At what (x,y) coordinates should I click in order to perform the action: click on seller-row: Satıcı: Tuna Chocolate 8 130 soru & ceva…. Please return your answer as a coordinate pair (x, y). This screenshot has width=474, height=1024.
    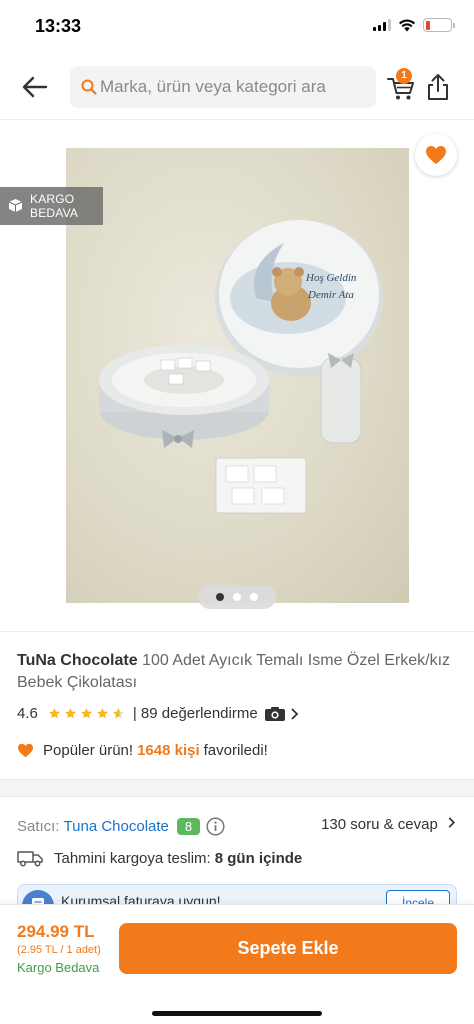
    Looking at the image, I should click on (237, 826).